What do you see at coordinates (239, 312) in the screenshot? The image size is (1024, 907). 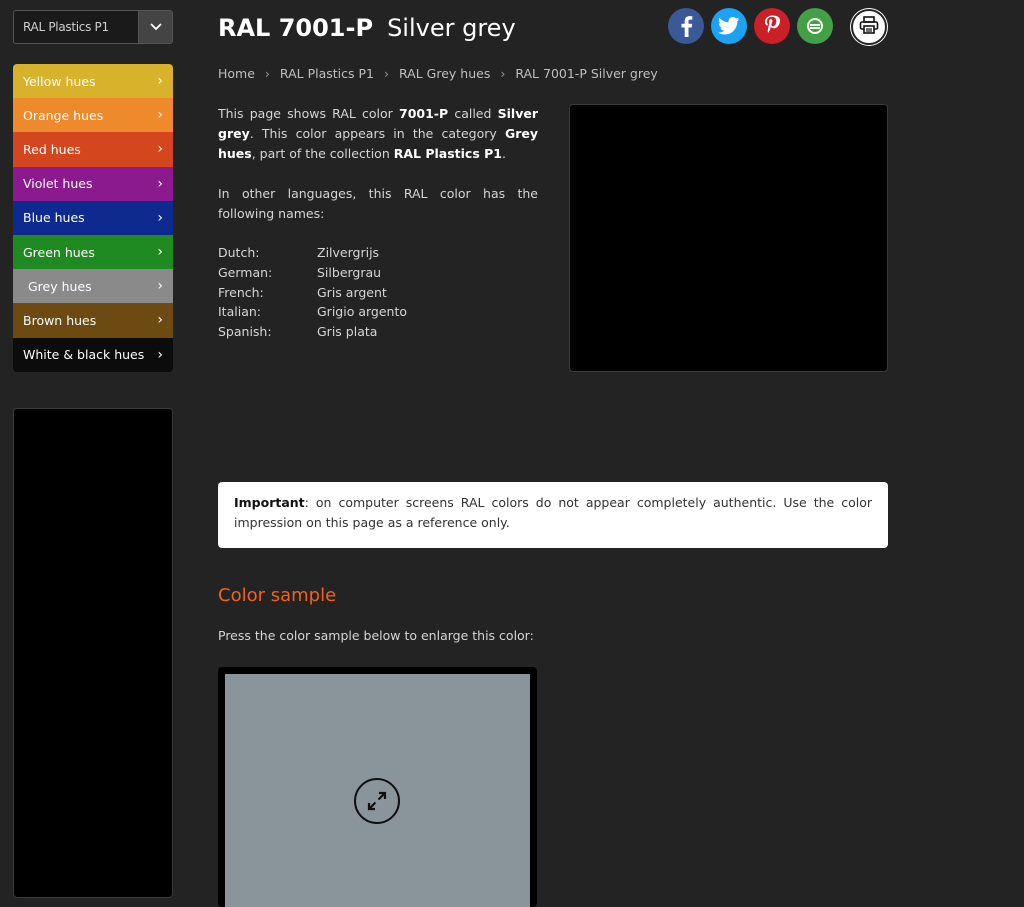 I see `language-label: Italian:` at bounding box center [239, 312].